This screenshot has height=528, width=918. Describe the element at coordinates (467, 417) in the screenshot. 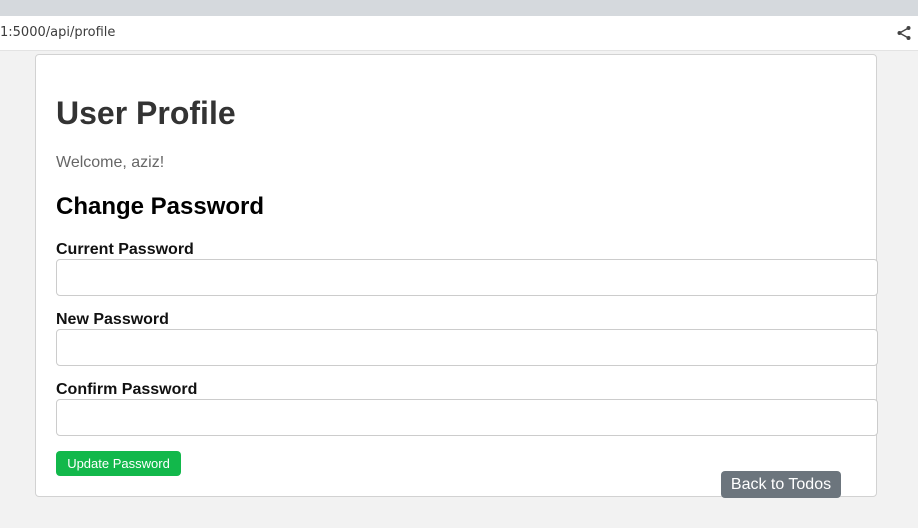

I see `confirm-password-input` at that location.